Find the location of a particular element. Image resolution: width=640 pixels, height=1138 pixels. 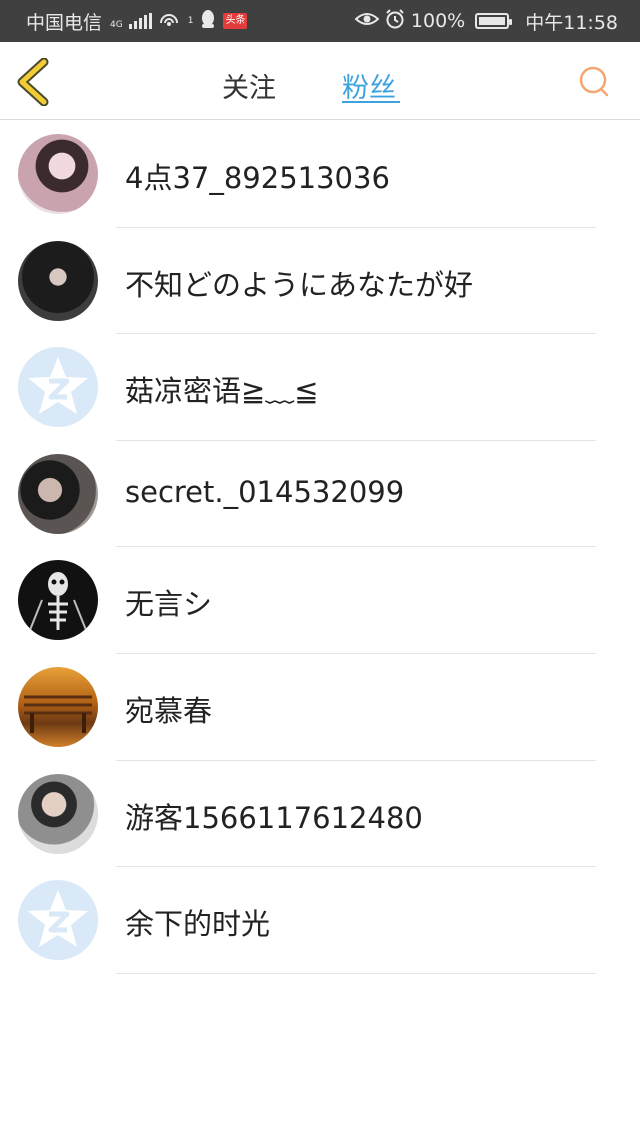

carrier-label: 中国电信 is located at coordinates (64, 22).